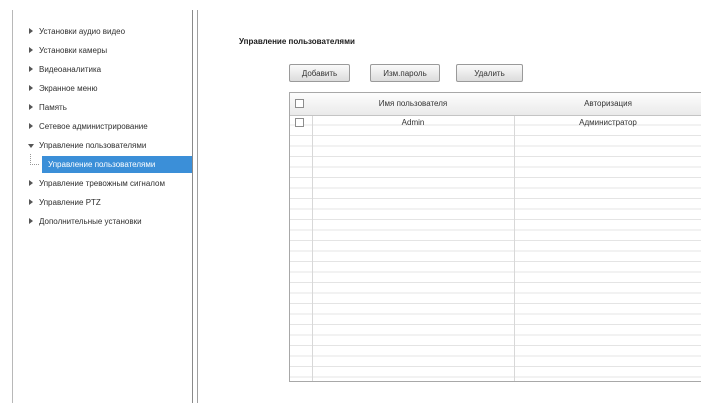 The width and height of the screenshot is (701, 403). I want to click on nav-item-label: Дополнительные установки, so click(90, 221).